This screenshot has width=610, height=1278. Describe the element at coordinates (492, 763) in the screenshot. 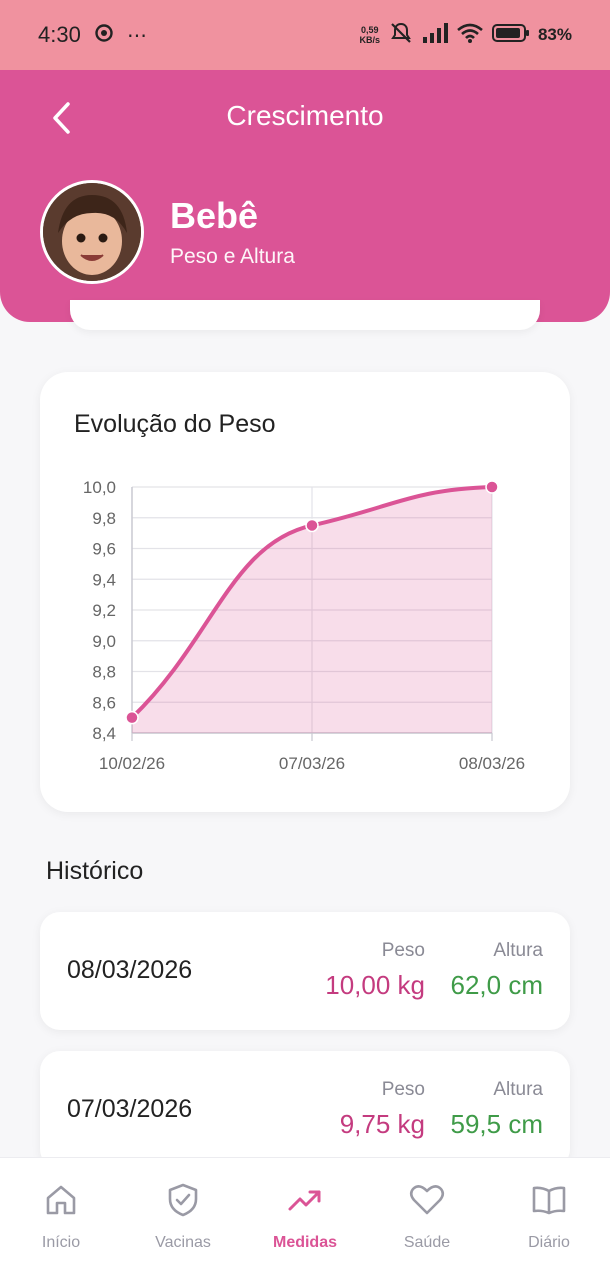

I see `x-tick-label: 08/03/26` at that location.